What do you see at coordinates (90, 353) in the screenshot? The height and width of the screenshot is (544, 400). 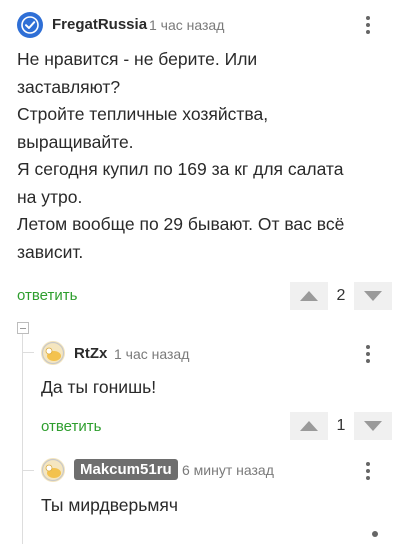 I see `comment-author: RtZx` at bounding box center [90, 353].